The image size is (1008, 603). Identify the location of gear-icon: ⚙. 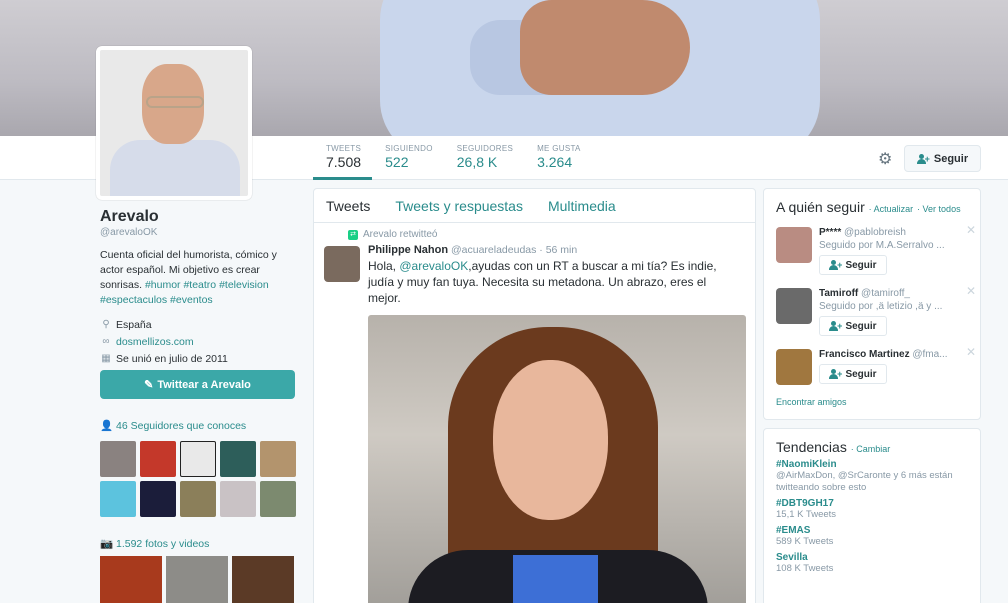
(885, 159).